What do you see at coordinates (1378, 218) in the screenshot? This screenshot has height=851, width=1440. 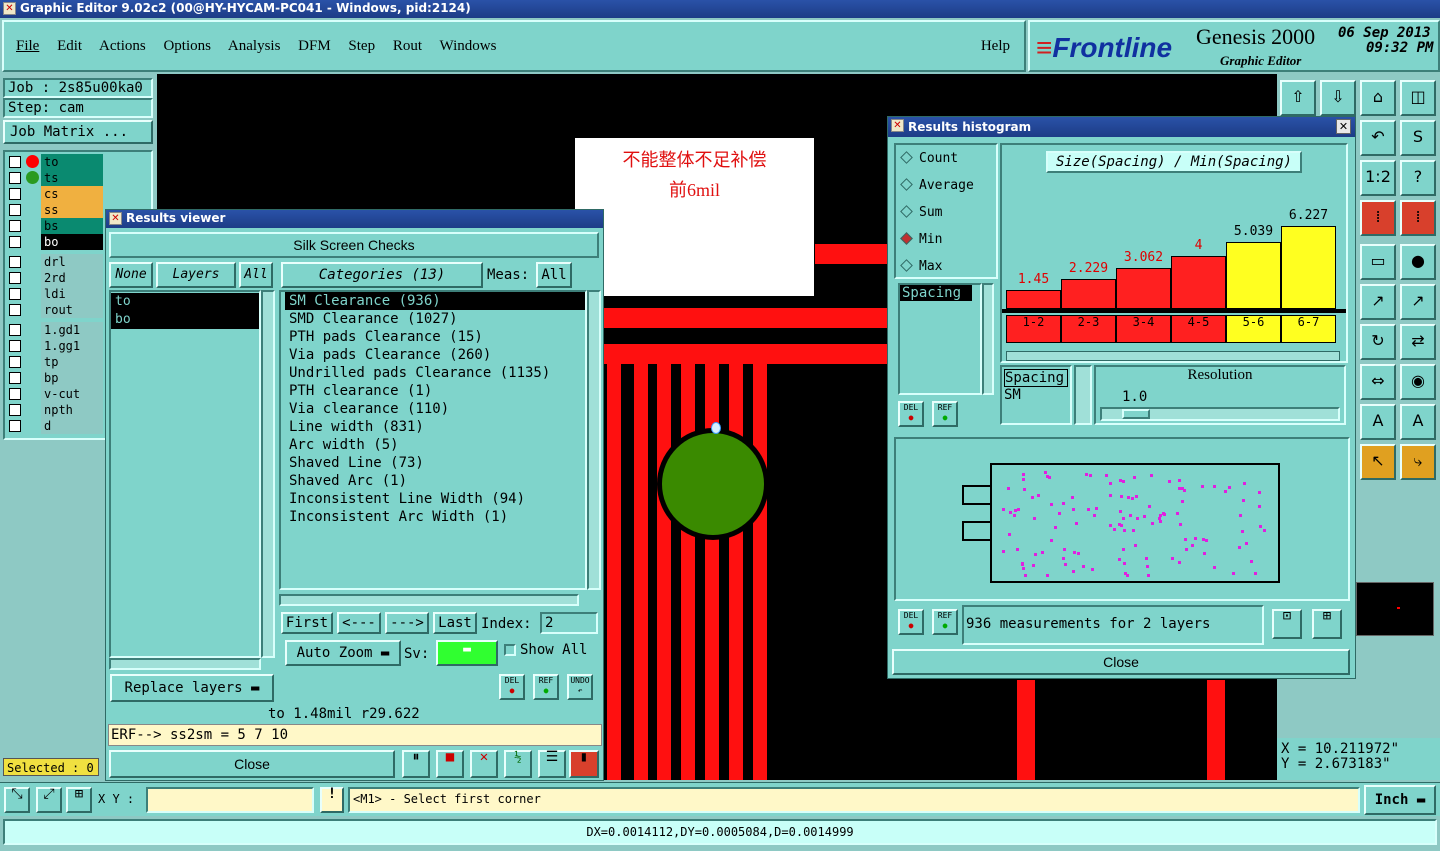 I see `layers-on-icon: ⁞` at bounding box center [1378, 218].